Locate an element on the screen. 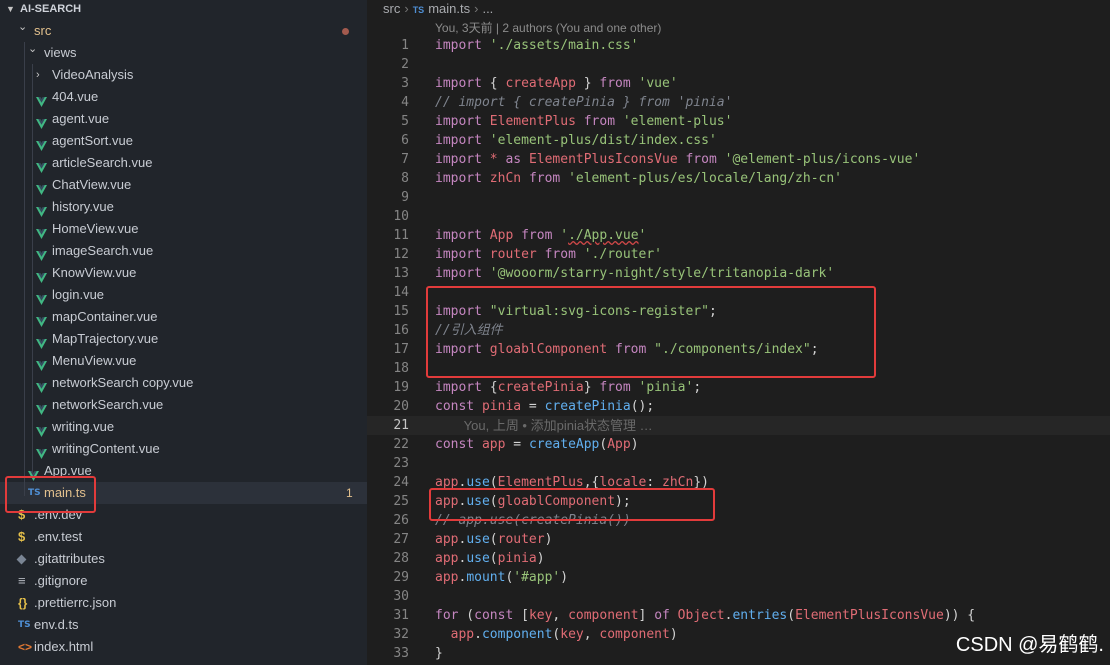 This screenshot has height=665, width=1110. typescript-file-icon: TS is located at coordinates (418, 10).